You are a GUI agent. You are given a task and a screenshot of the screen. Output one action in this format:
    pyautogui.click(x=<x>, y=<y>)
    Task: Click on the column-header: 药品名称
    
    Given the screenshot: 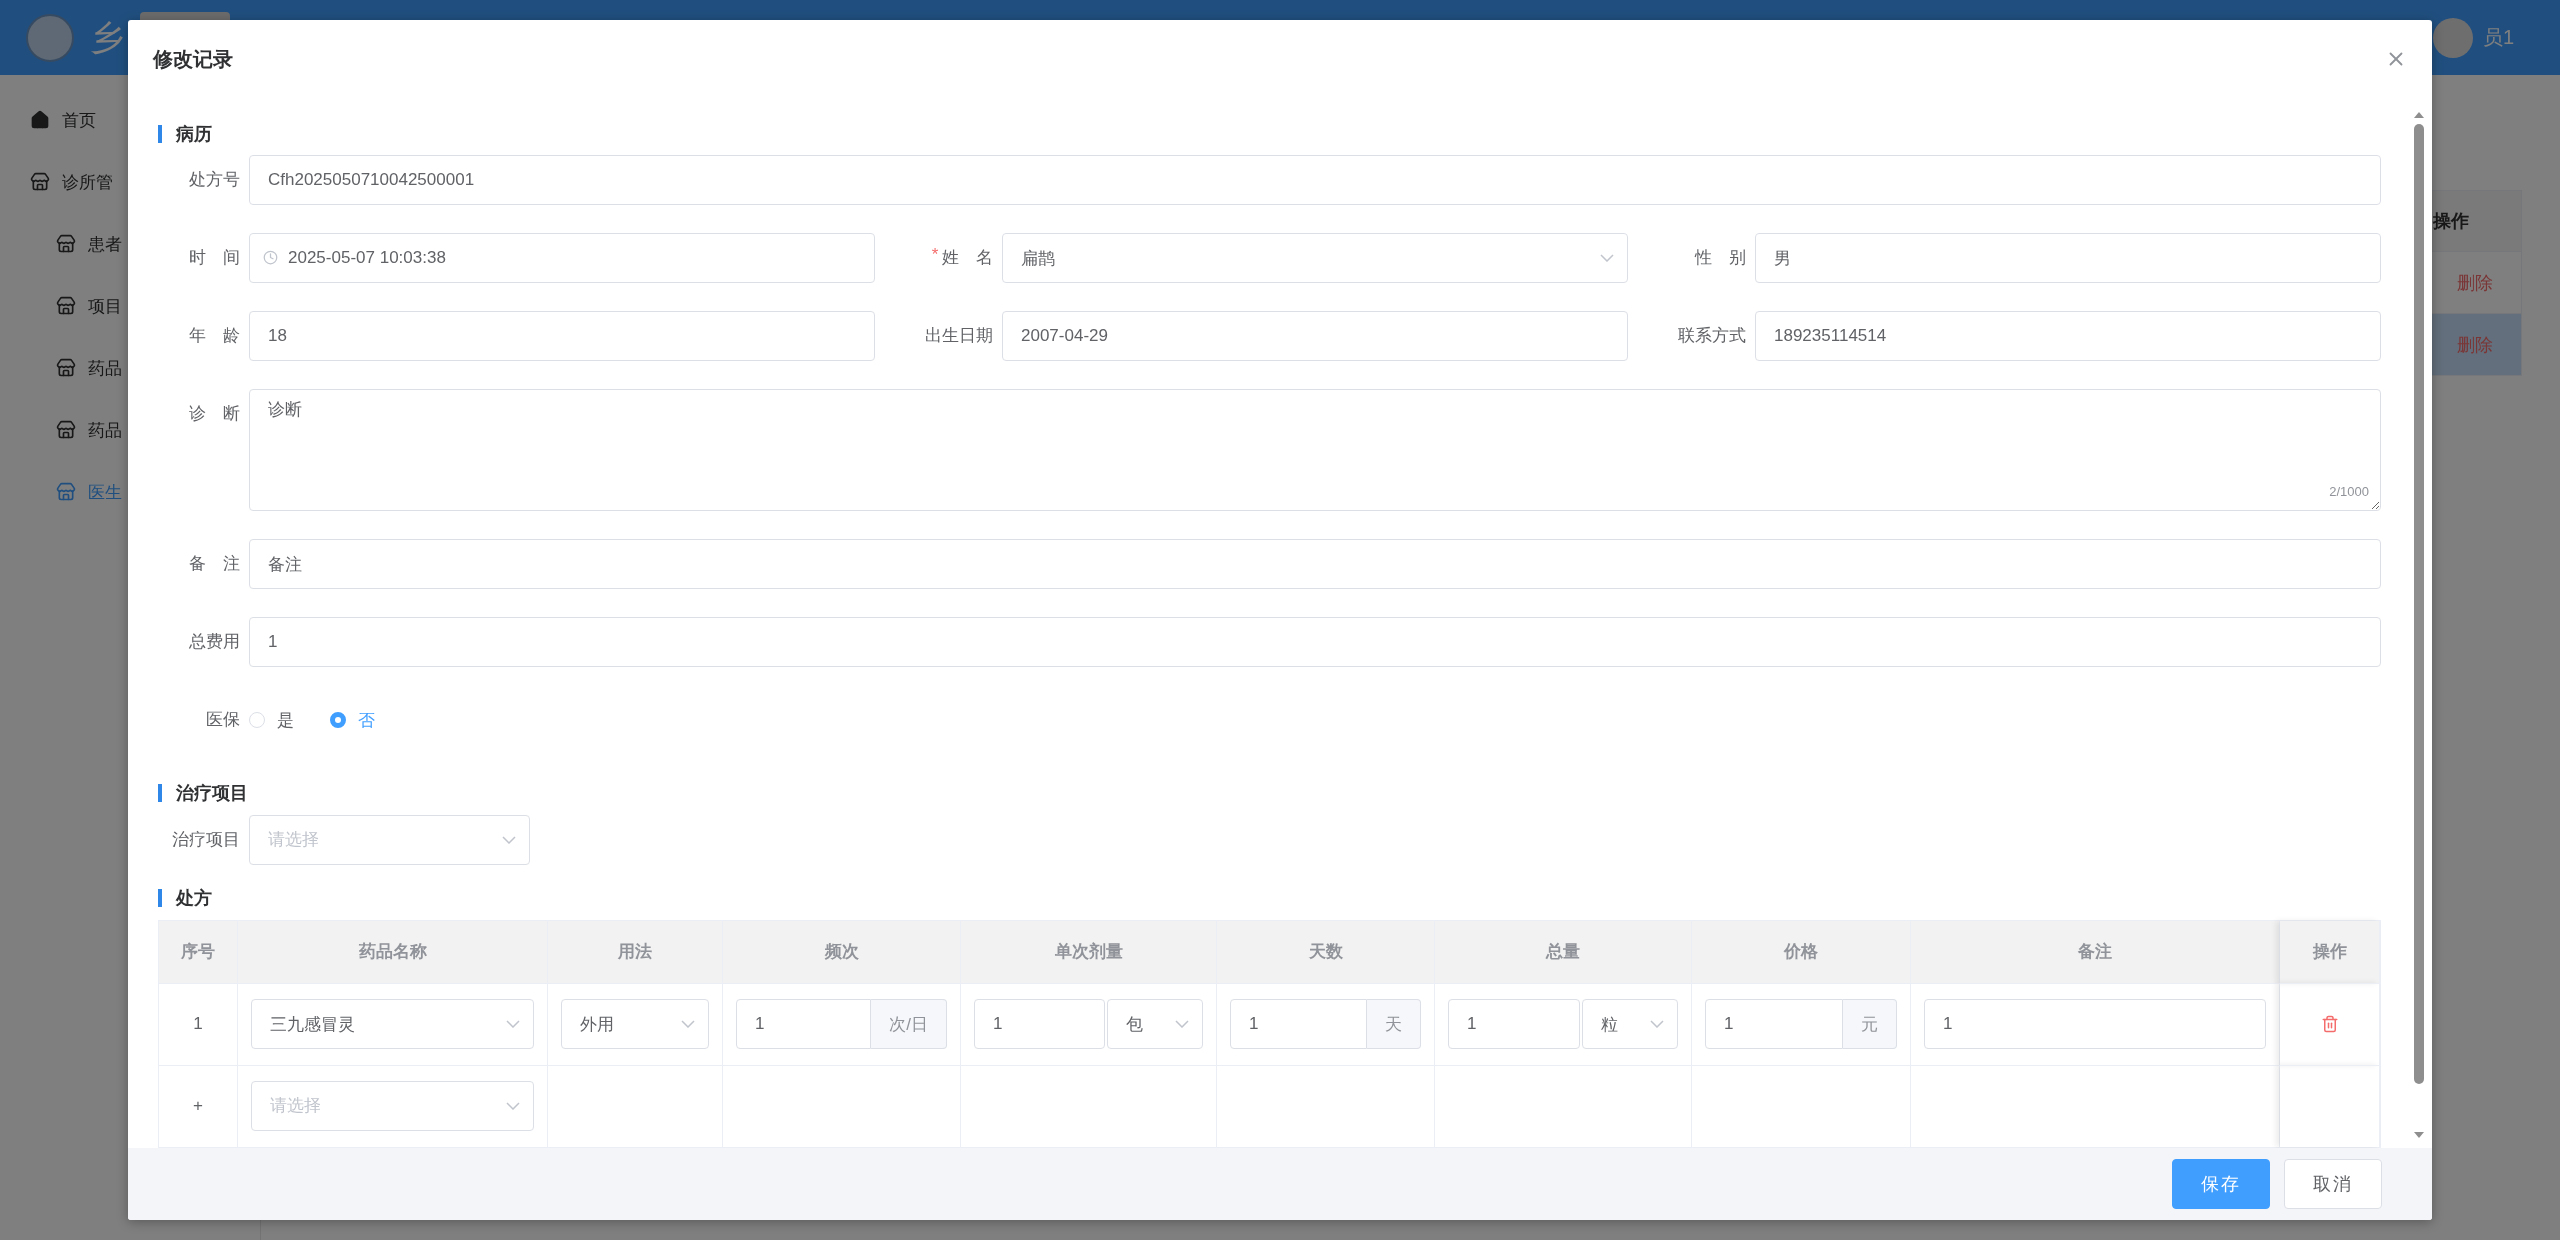 What is the action you would take?
    pyautogui.click(x=393, y=952)
    